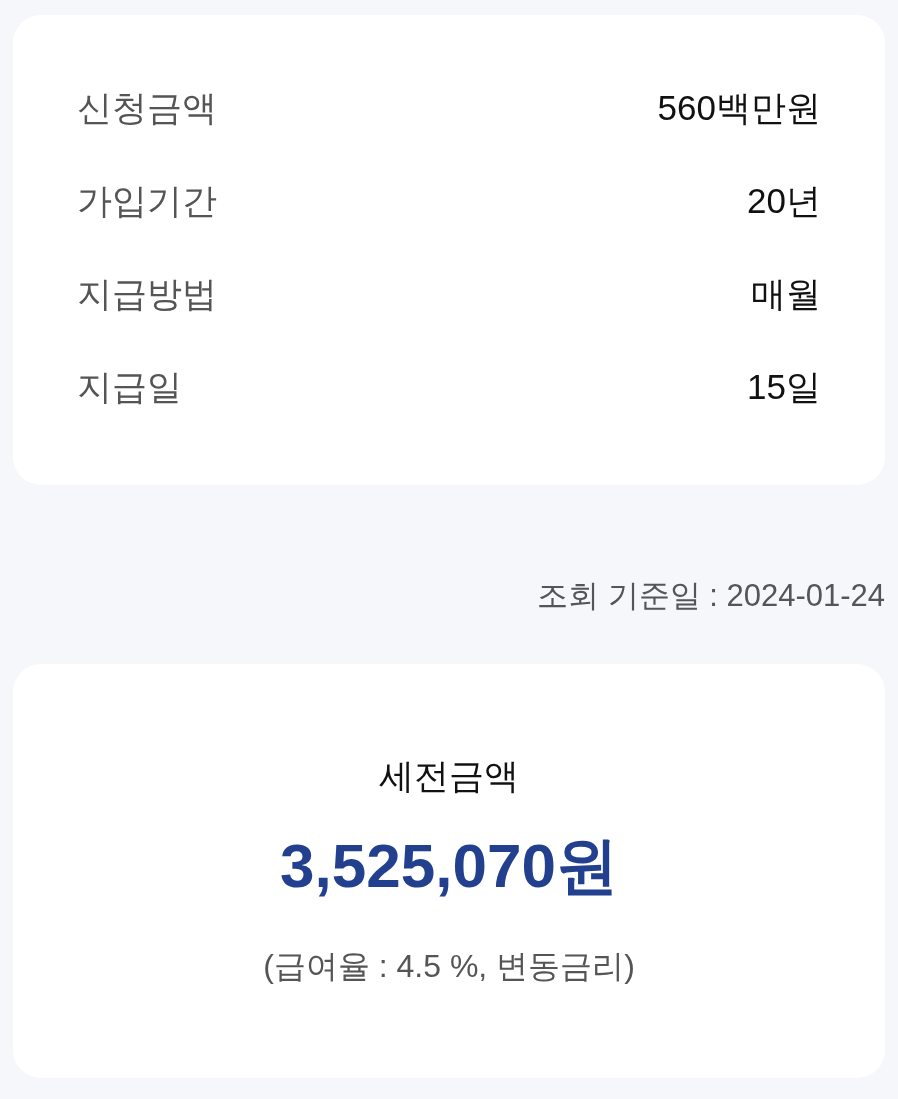  Describe the element at coordinates (147, 107) in the screenshot. I see `detail-label: 신청금액` at that location.